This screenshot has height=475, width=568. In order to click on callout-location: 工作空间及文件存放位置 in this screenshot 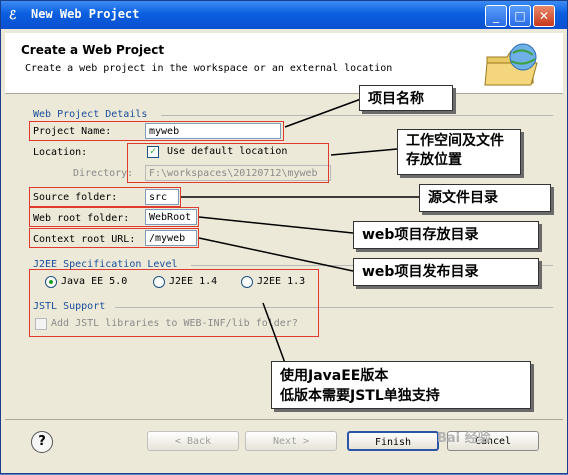, I will do `click(459, 152)`.